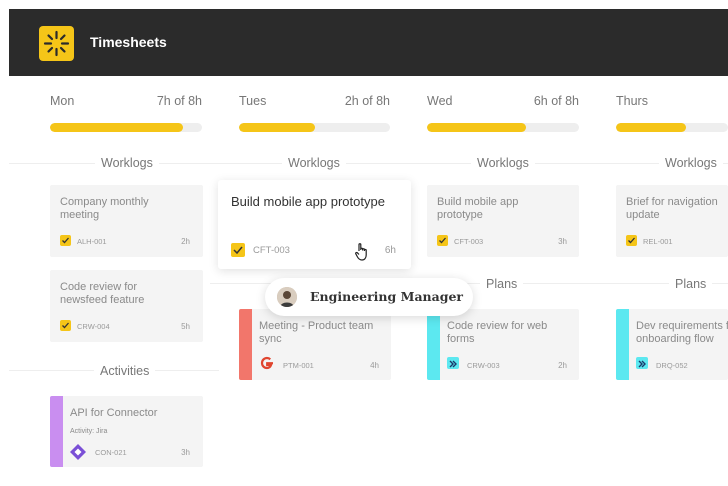 This screenshot has height=486, width=728. Describe the element at coordinates (56, 43) in the screenshot. I see `sunburst-icon` at that location.